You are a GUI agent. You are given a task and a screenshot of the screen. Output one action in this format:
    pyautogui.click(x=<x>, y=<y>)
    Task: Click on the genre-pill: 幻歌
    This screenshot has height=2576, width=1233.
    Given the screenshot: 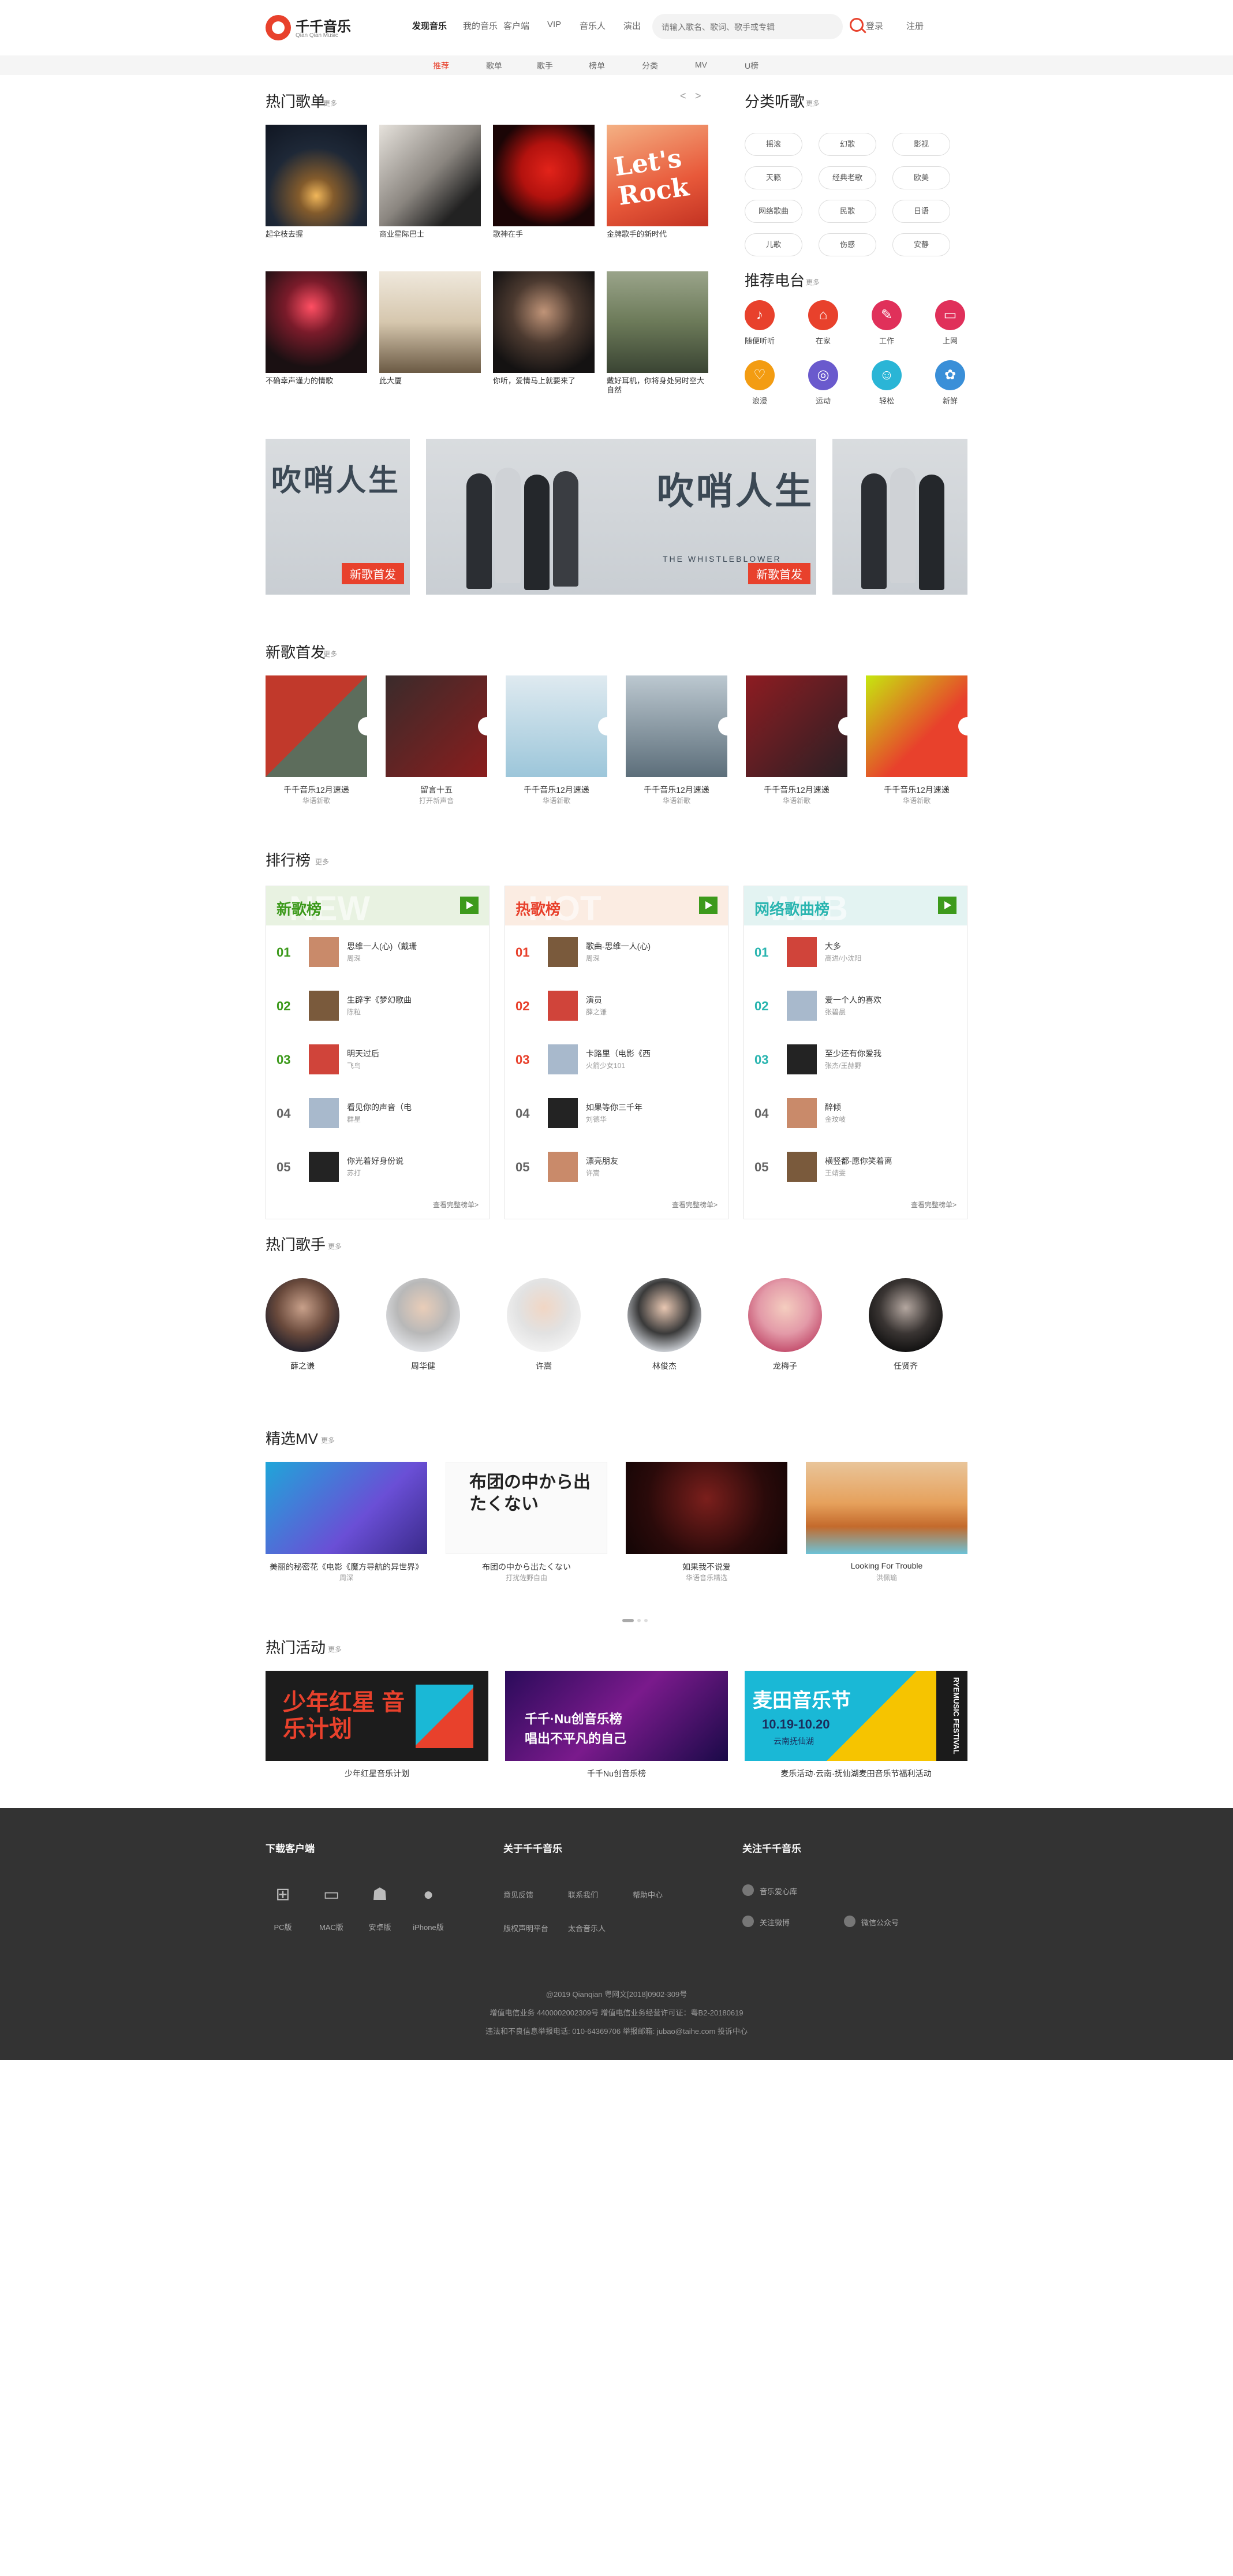 What is the action you would take?
    pyautogui.click(x=848, y=144)
    